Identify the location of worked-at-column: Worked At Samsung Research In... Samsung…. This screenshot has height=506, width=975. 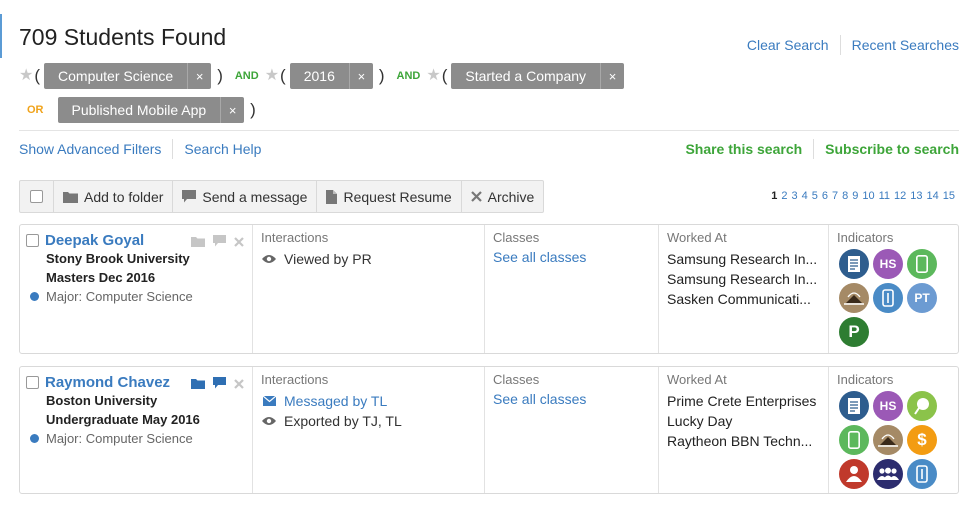
(744, 289).